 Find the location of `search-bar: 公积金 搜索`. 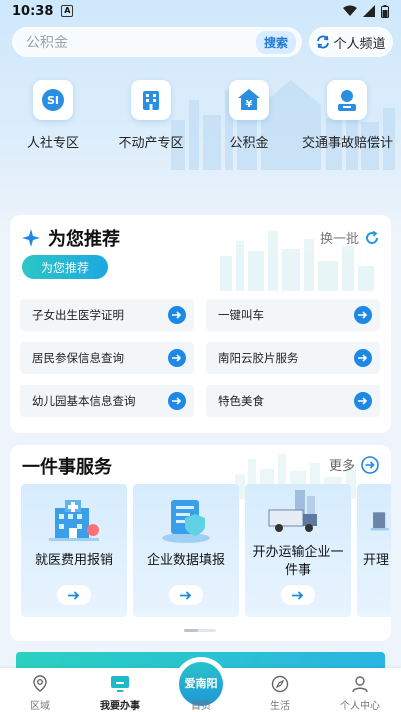

search-bar: 公积金 搜索 is located at coordinates (157, 42).